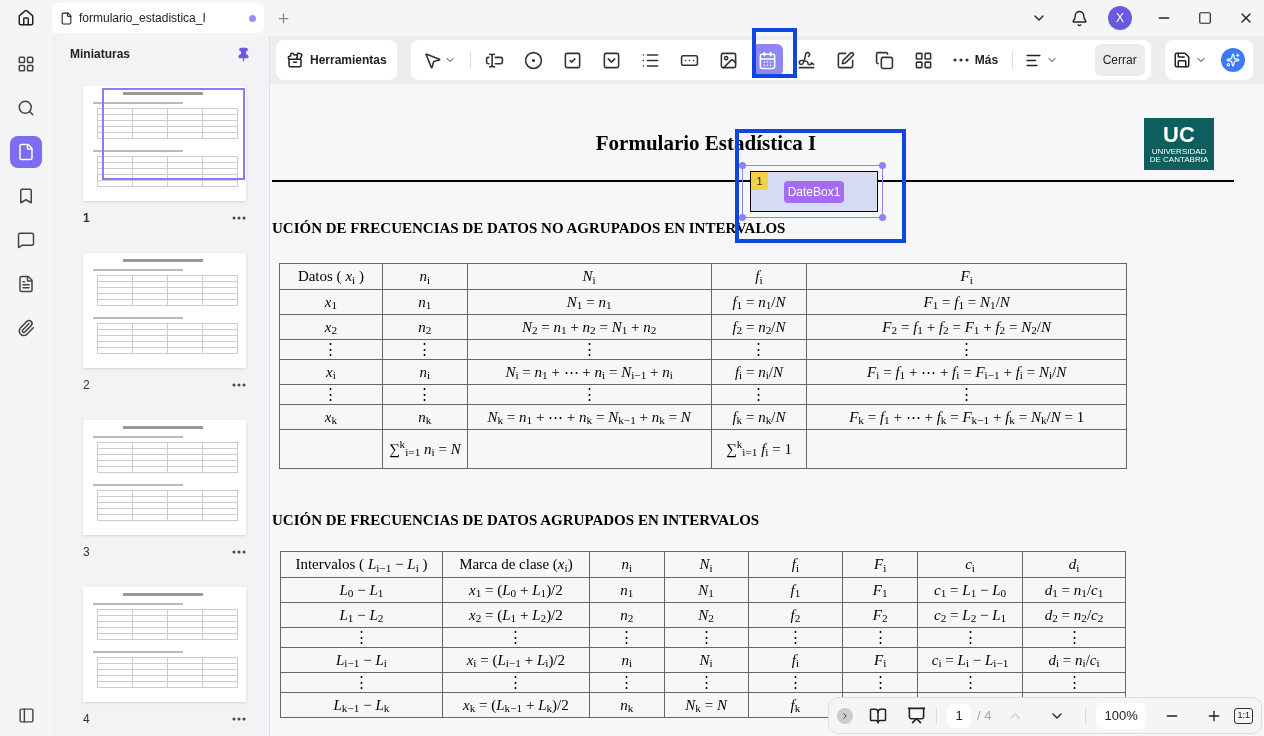  What do you see at coordinates (295, 60) in the screenshot?
I see `toolbox-icon` at bounding box center [295, 60].